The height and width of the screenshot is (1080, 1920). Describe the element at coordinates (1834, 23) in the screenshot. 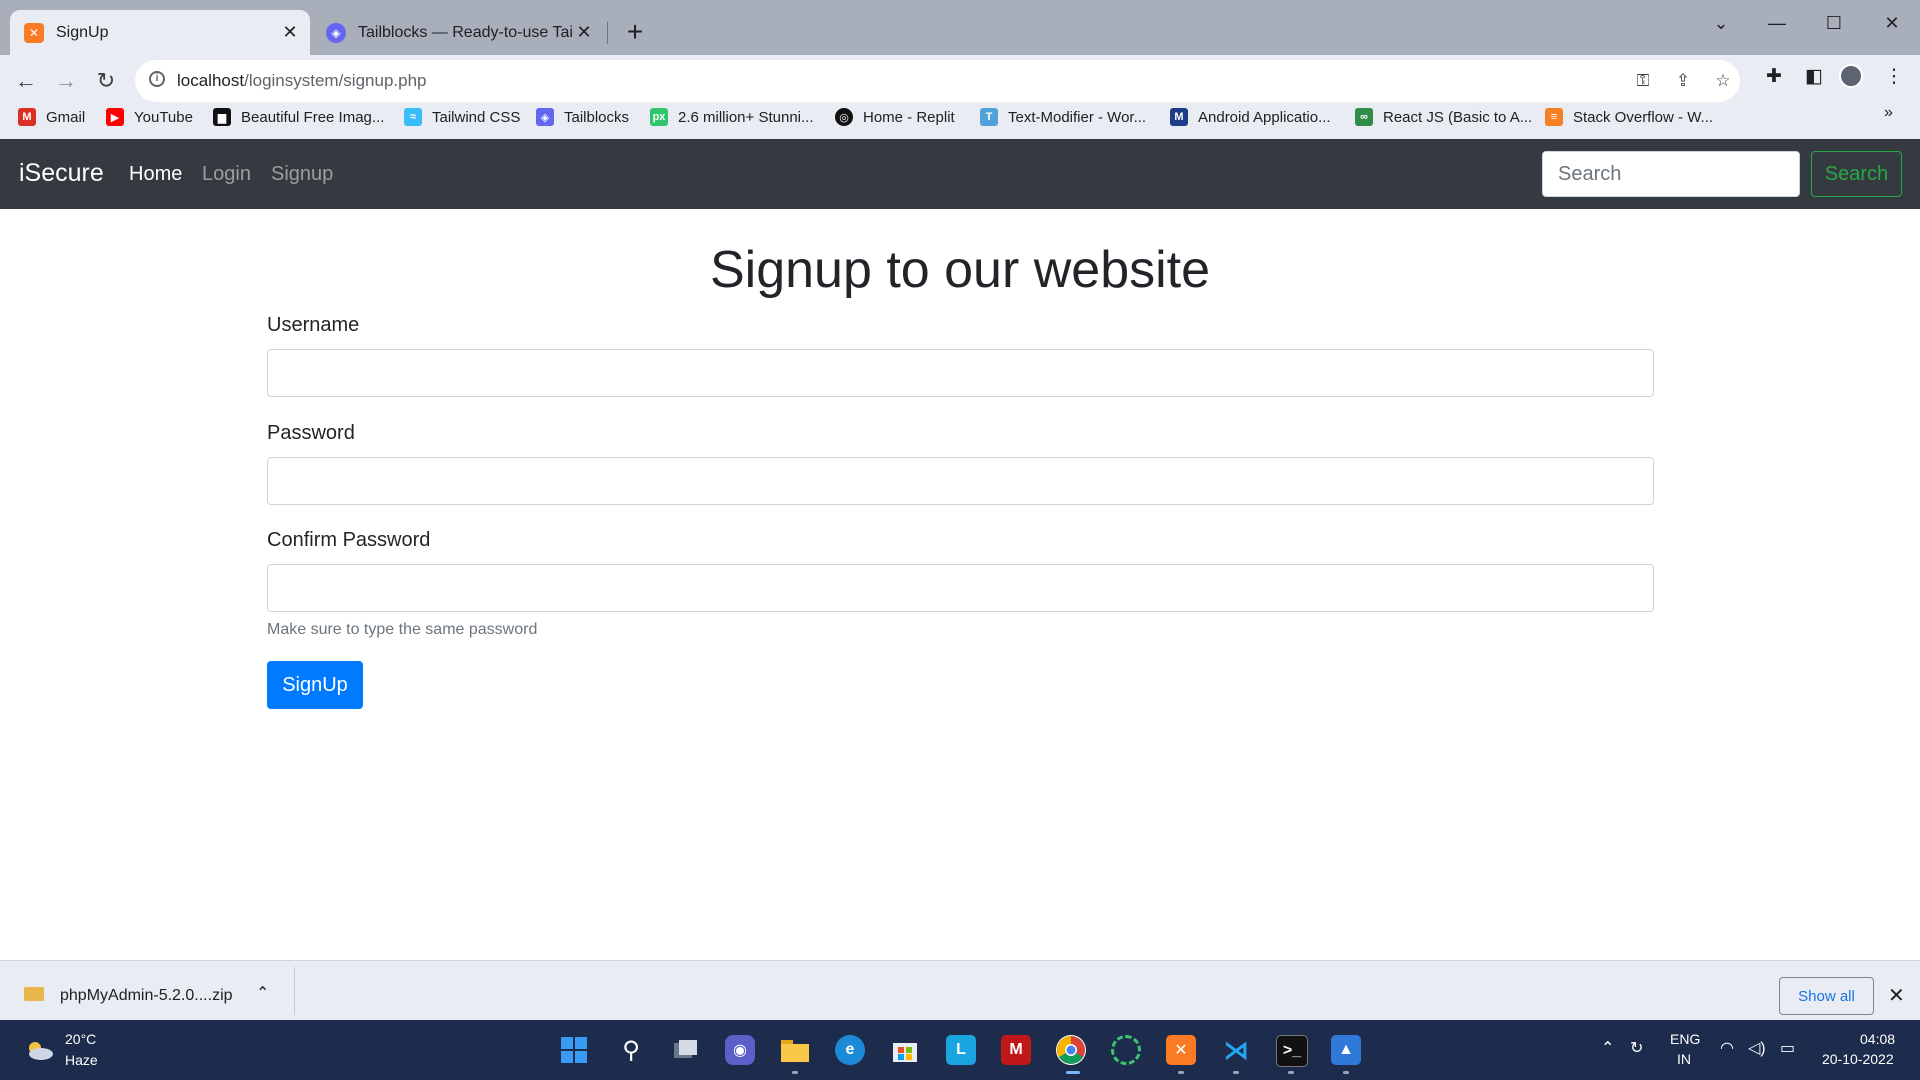

I see `maximize-button: ☐` at that location.